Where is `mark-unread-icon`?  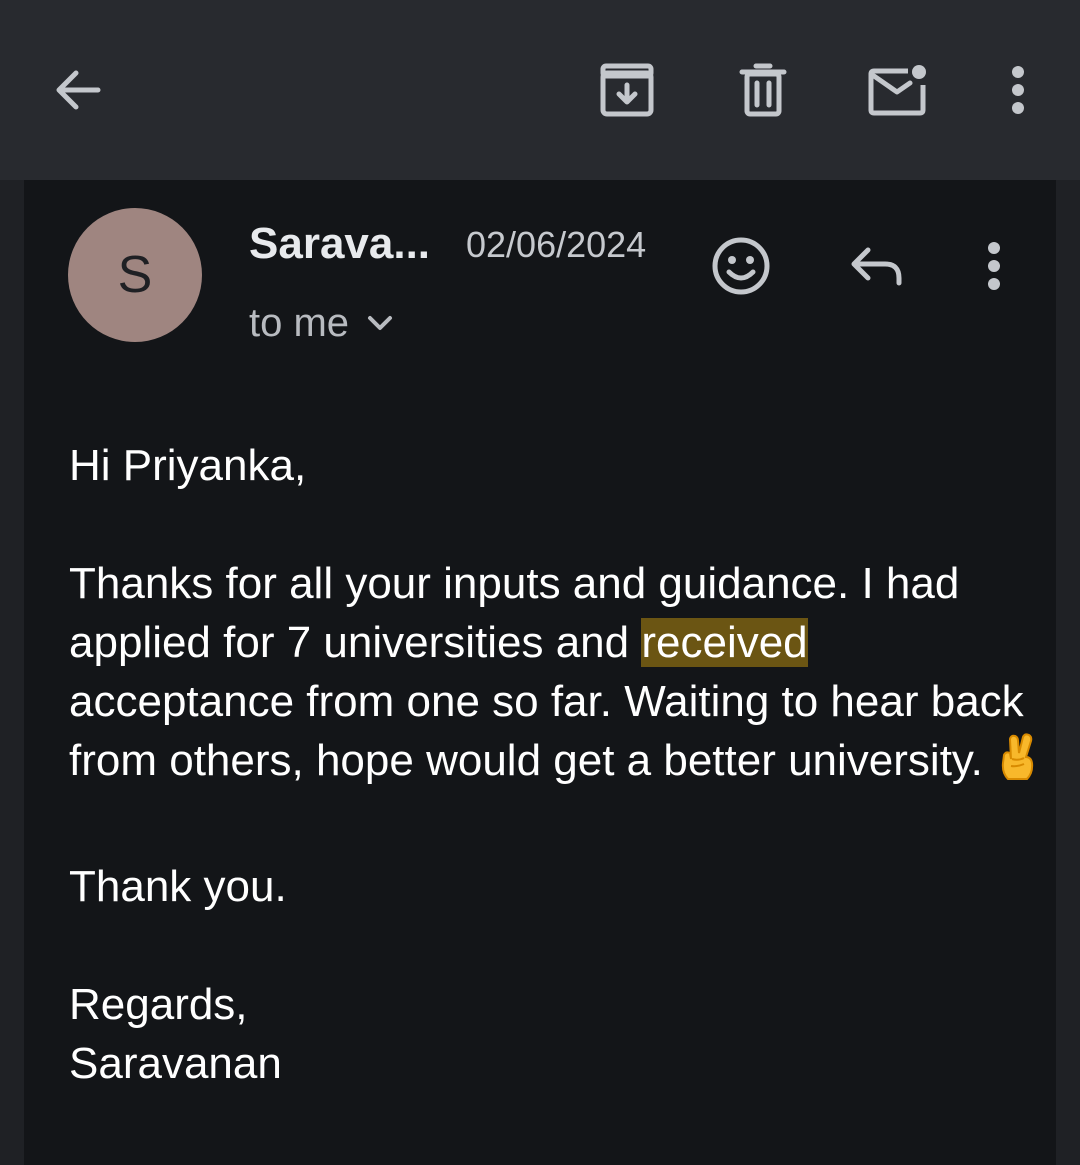
mark-unread-icon is located at coordinates (897, 90).